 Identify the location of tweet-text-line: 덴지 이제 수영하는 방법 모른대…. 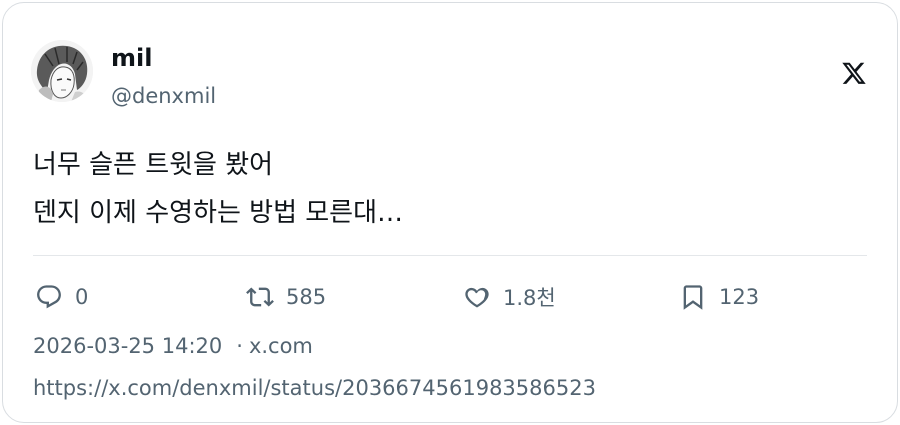
(218, 213).